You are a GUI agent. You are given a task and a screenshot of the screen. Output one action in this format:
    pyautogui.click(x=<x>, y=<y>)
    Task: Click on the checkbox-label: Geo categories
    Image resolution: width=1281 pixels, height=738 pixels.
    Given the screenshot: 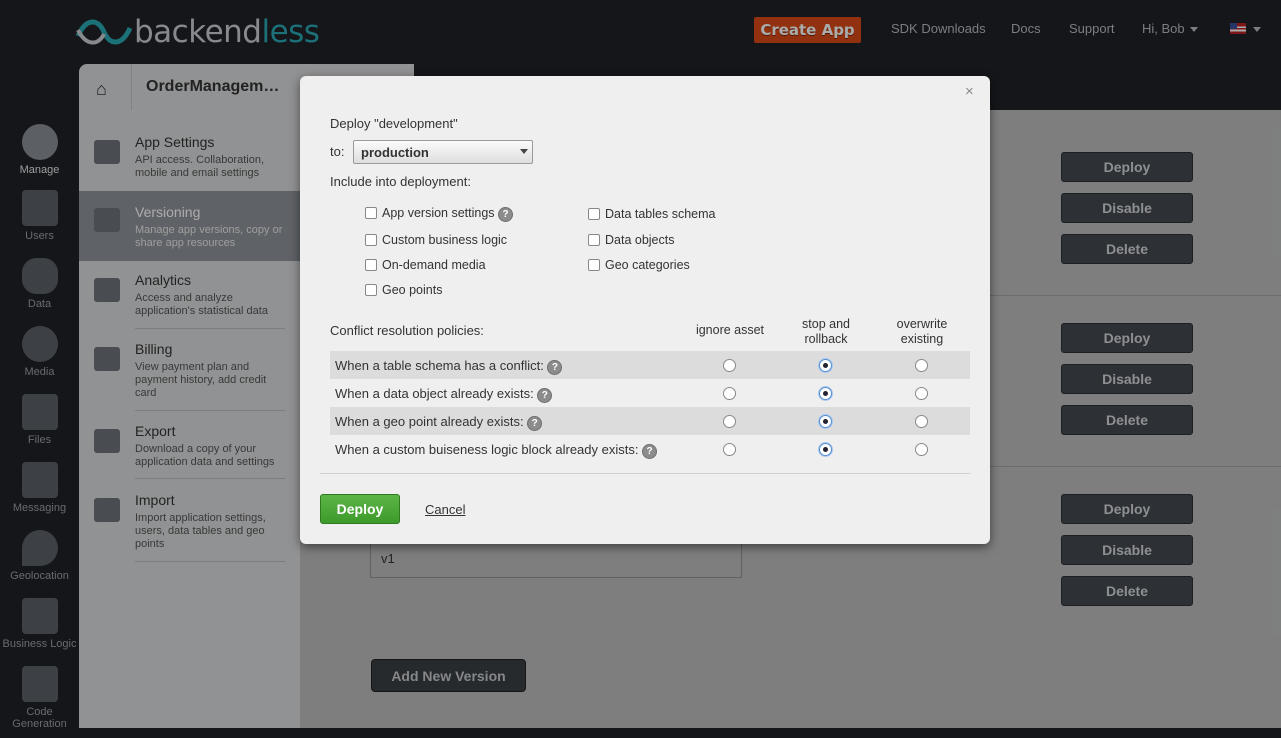 What is the action you would take?
    pyautogui.click(x=647, y=265)
    